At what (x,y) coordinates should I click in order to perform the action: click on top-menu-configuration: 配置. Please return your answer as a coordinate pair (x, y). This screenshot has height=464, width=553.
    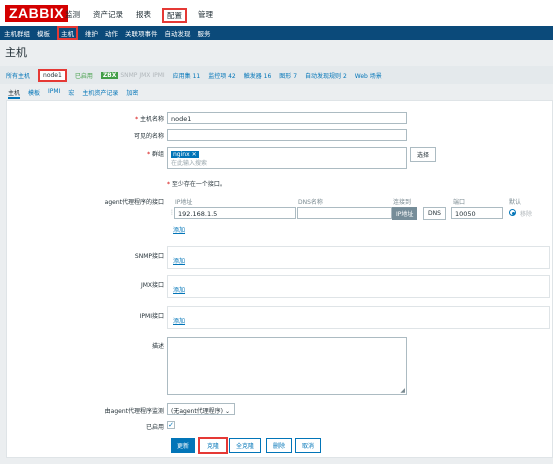
    Looking at the image, I should click on (174, 15).